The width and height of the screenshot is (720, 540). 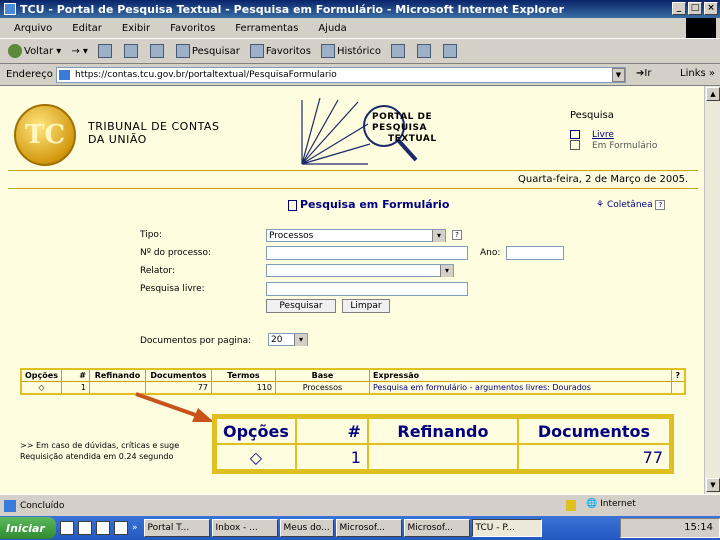 I want to click on globe-icon: 🌐, so click(x=592, y=504).